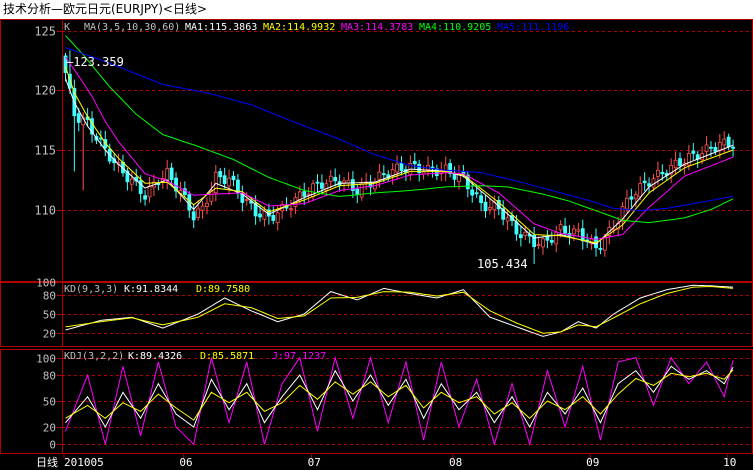  What do you see at coordinates (95, 62) in the screenshot?
I see `high-annotation: —123.359` at bounding box center [95, 62].